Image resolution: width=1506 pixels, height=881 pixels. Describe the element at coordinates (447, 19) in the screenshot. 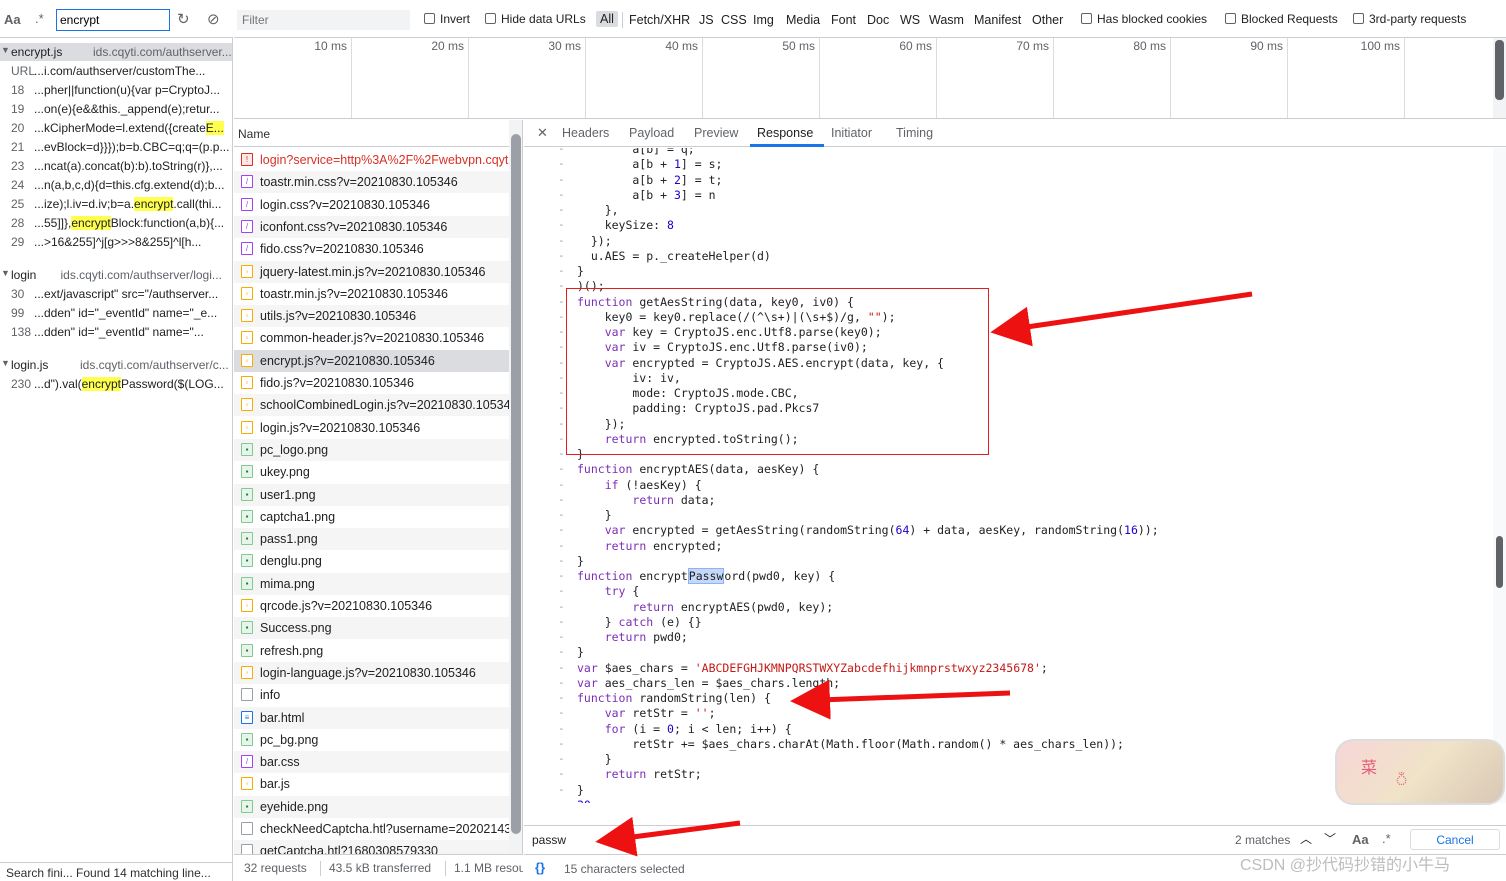

I see `invert-checkbox: Invert` at that location.